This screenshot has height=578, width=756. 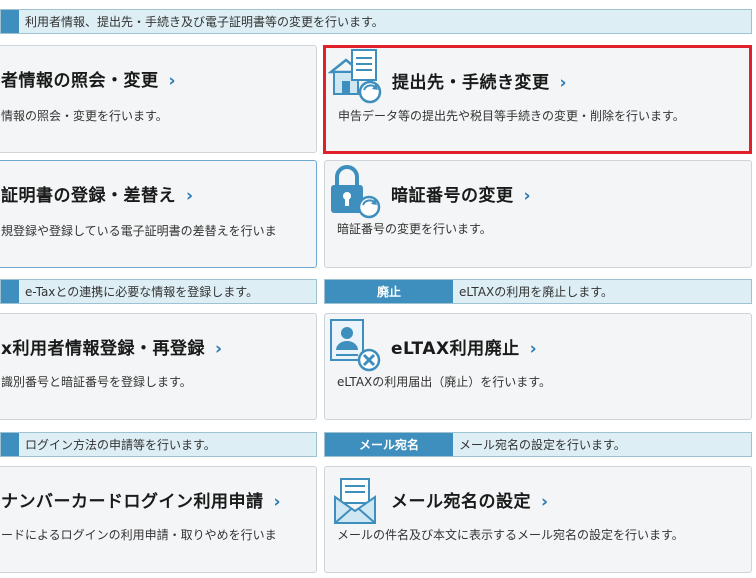 What do you see at coordinates (389, 444) in the screenshot?
I see `section-header-tag: メール宛名` at bounding box center [389, 444].